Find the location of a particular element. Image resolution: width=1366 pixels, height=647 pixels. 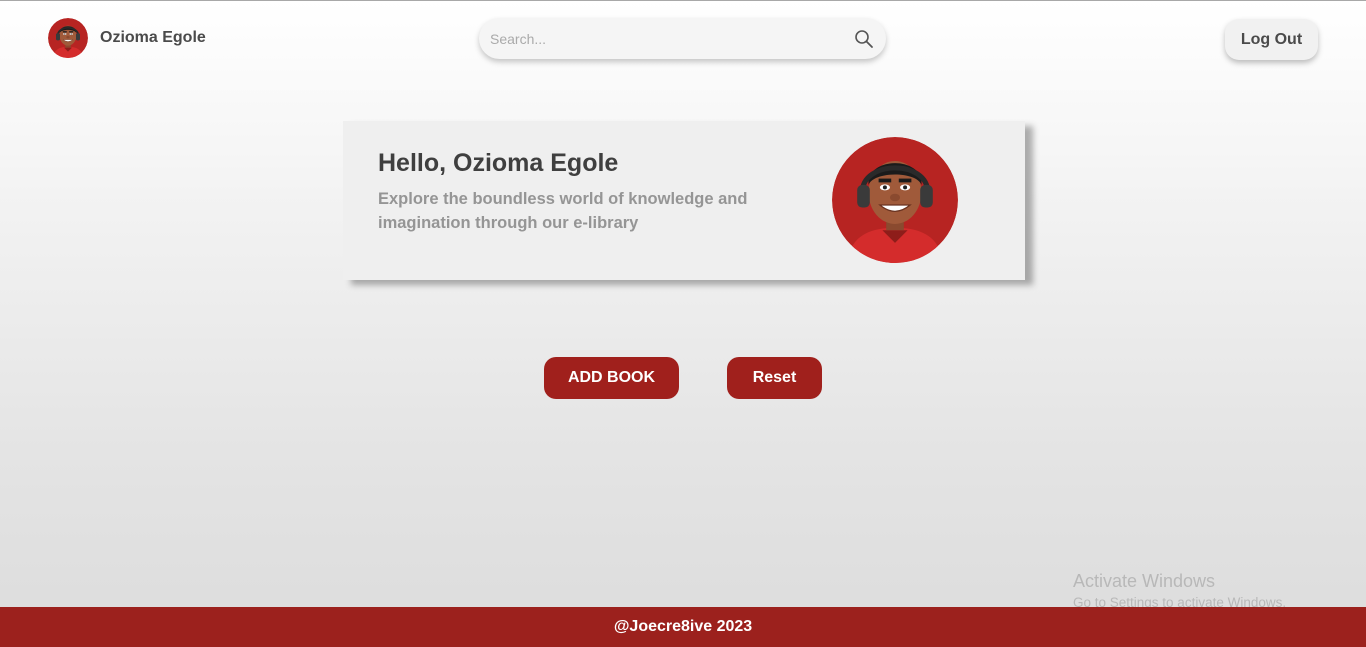

footer: @Joecre8ive 2023 is located at coordinates (683, 627).